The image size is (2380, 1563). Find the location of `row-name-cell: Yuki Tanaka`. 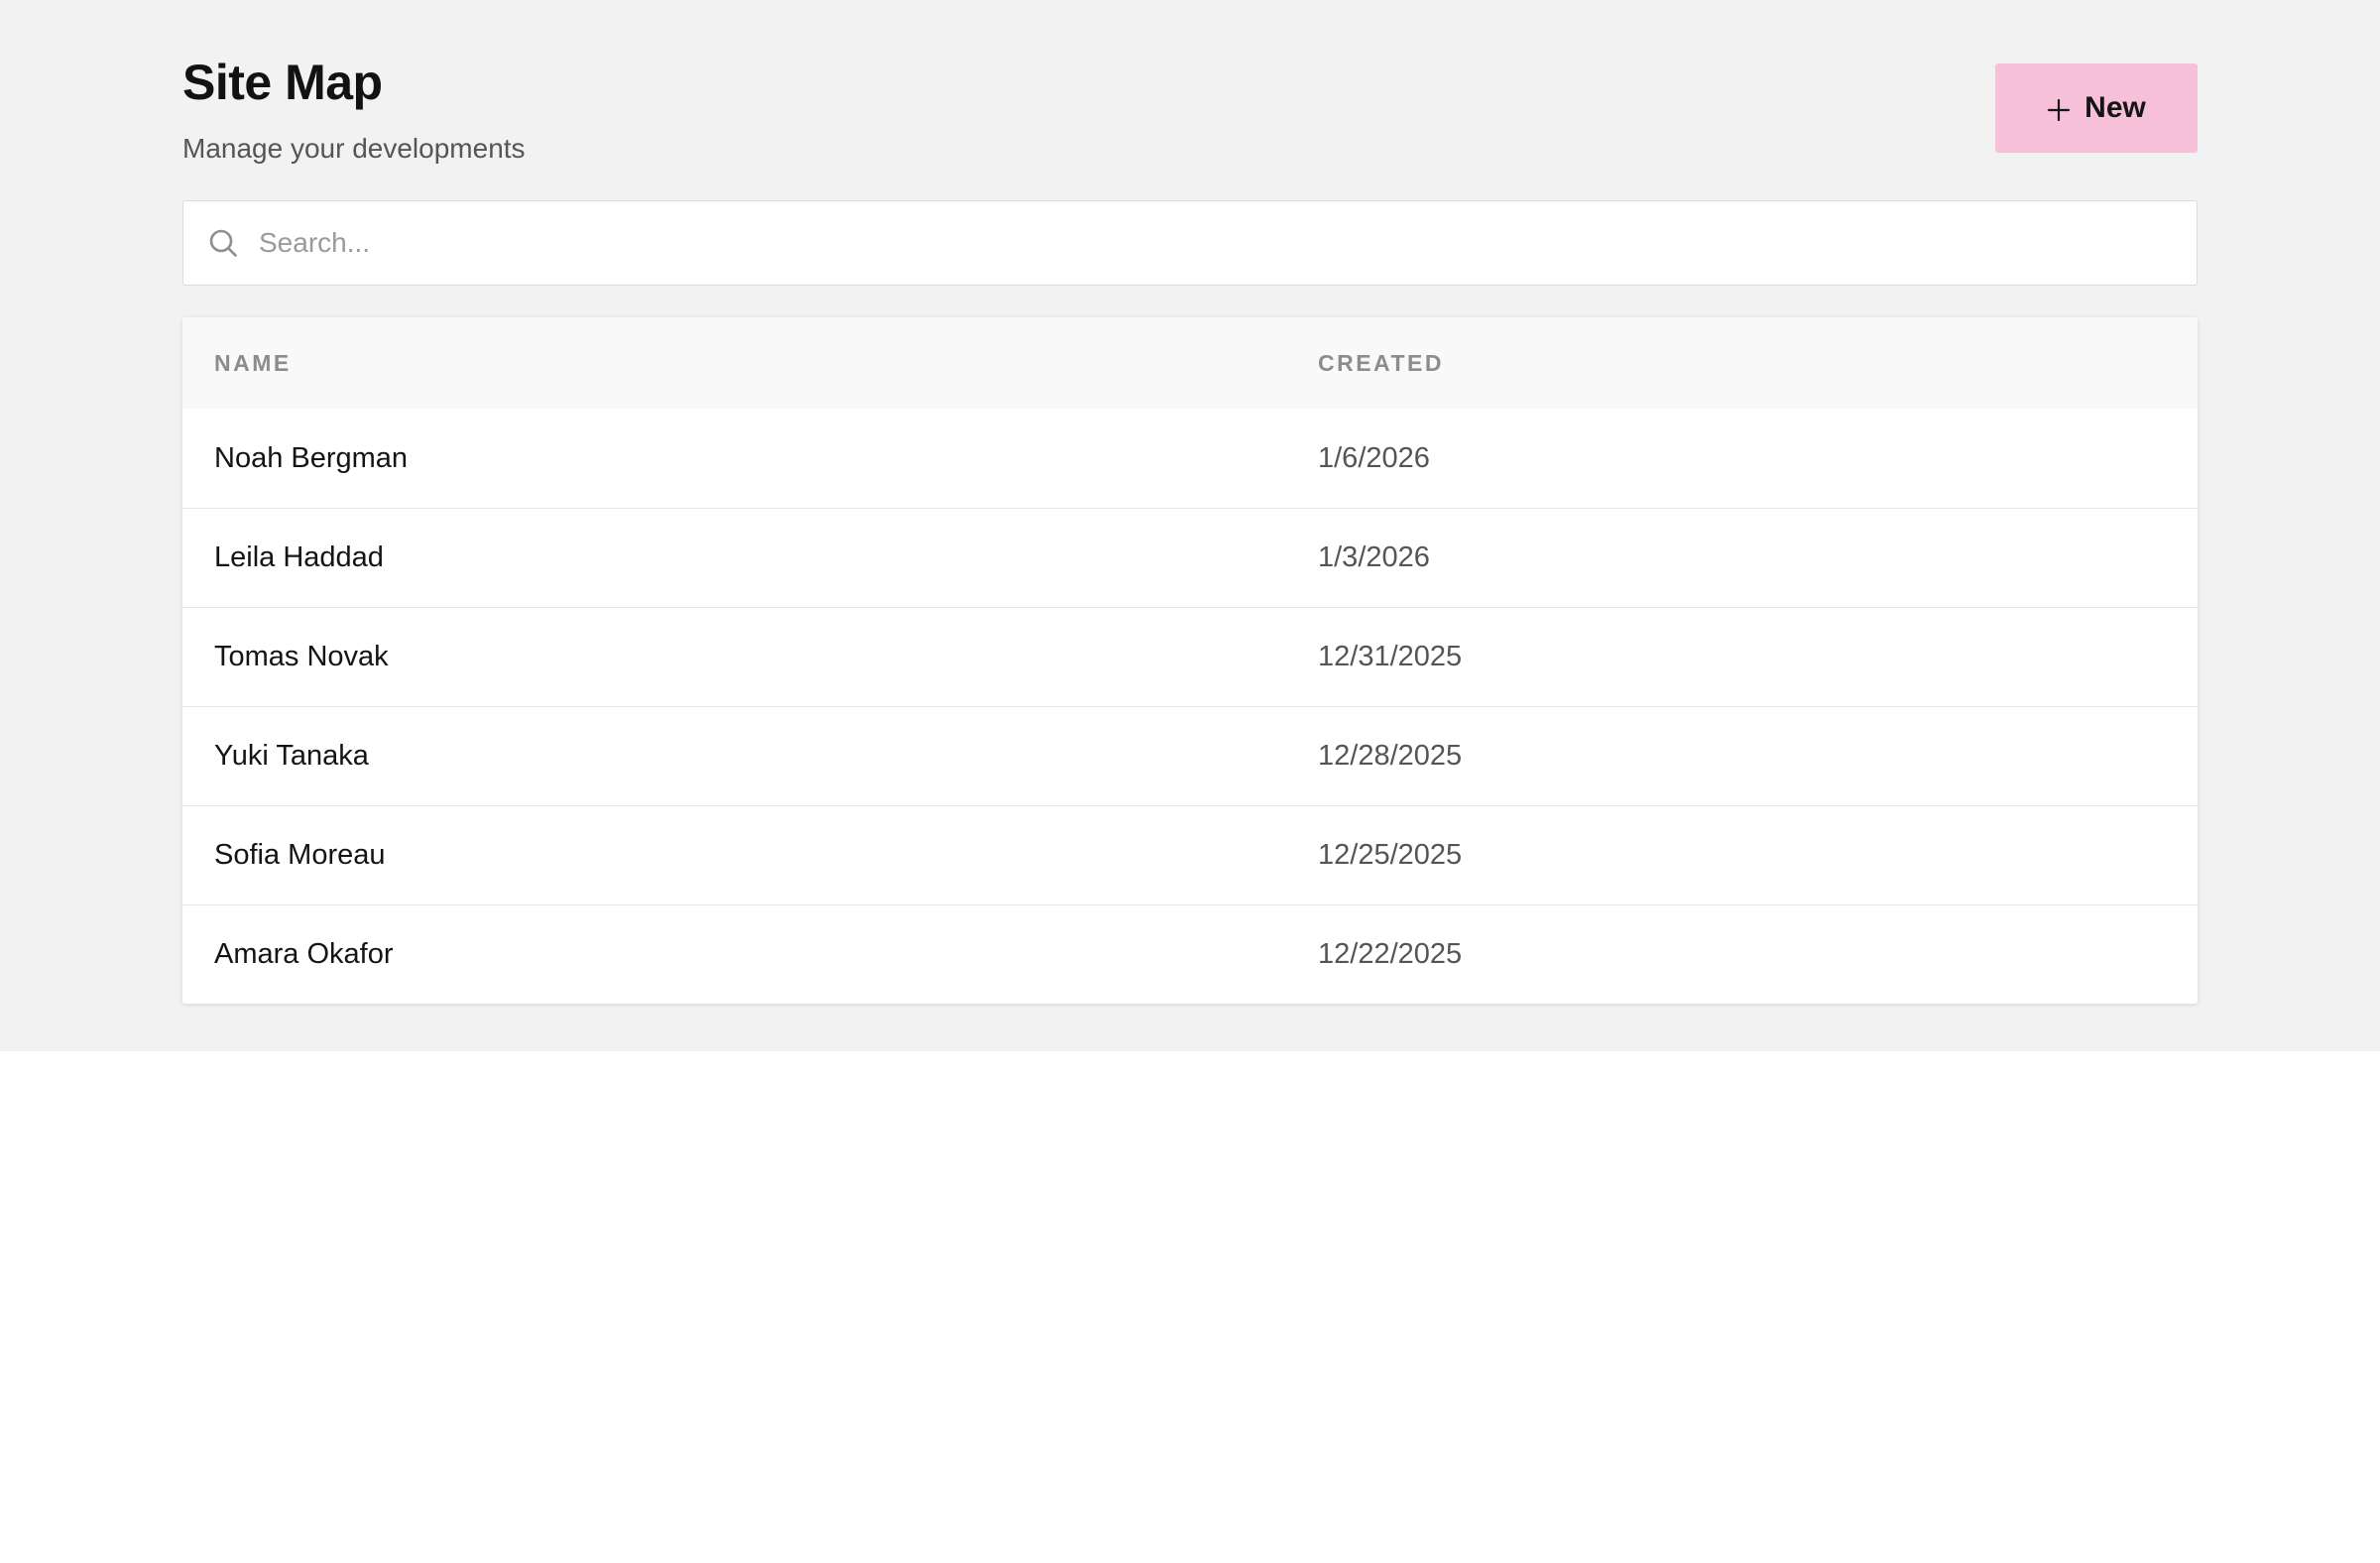

row-name-cell: Yuki Tanaka is located at coordinates (291, 756).